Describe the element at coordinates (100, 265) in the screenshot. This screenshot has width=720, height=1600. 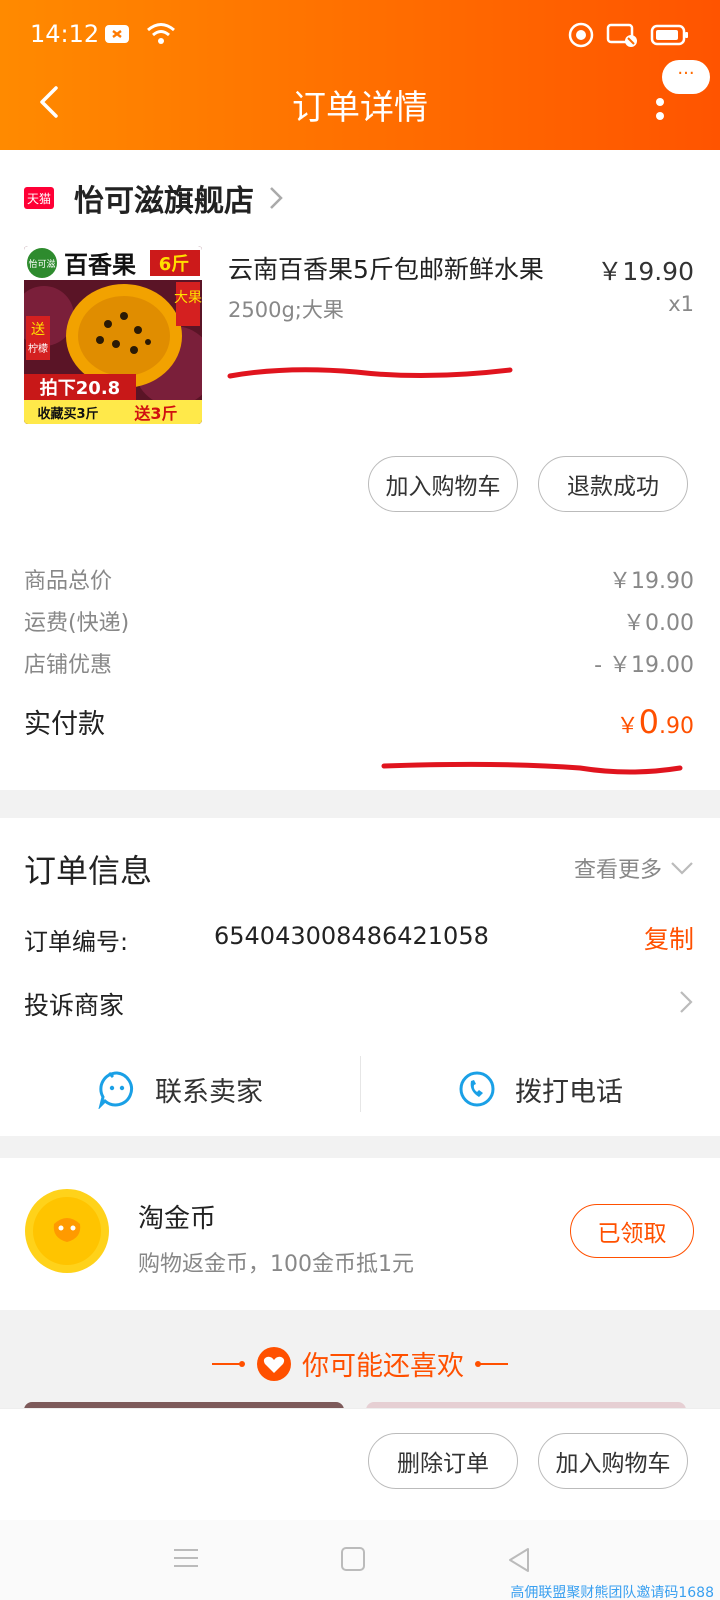
I see `image-name: 百香果` at that location.